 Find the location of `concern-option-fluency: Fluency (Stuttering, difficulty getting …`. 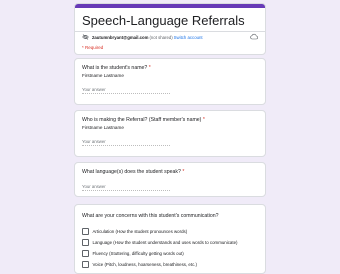

concern-option-fluency: Fluency (Stuttering, difficulty getting … is located at coordinates (133, 253).